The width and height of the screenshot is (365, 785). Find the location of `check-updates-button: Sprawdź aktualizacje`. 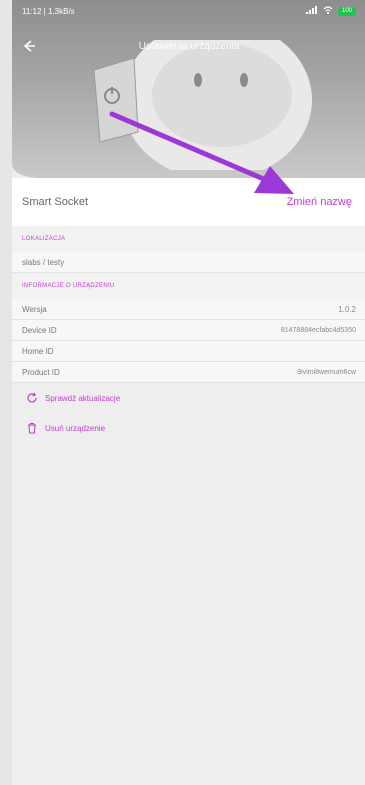

check-updates-button: Sprawdź aktualizacje is located at coordinates (188, 398).